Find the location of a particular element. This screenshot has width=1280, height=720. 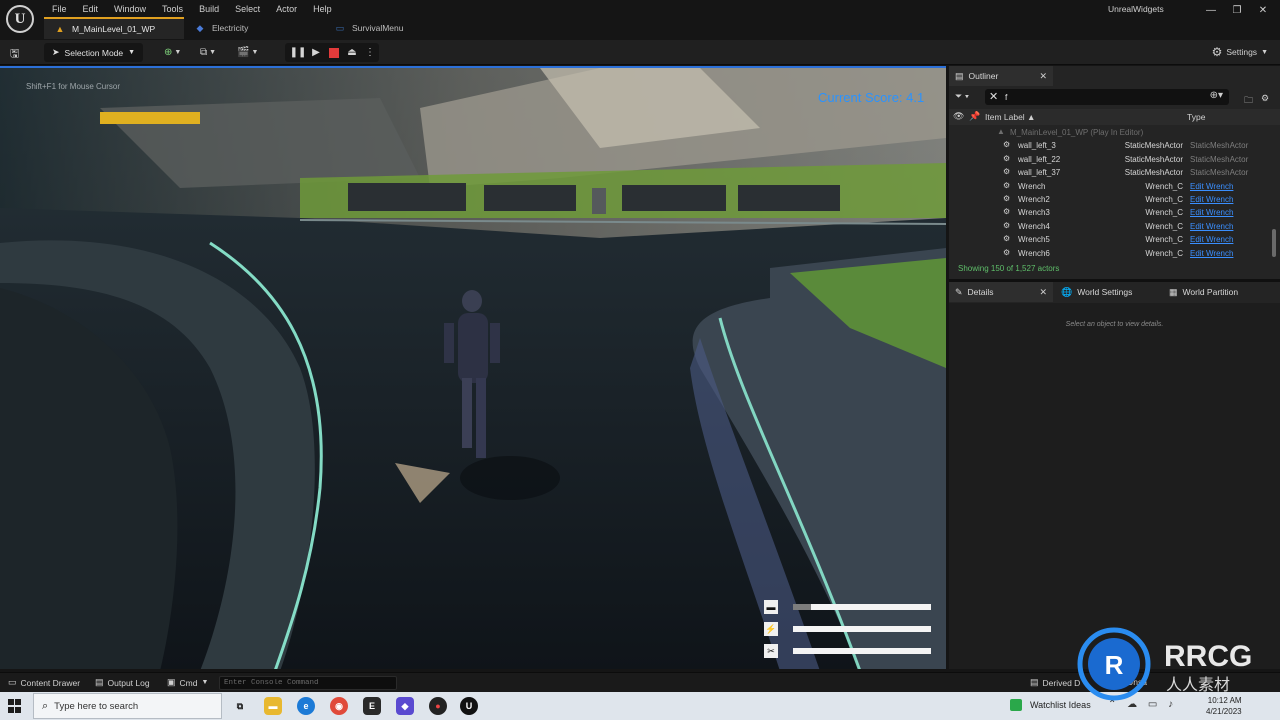

clear-search-icon: ✕ is located at coordinates (993, 96).